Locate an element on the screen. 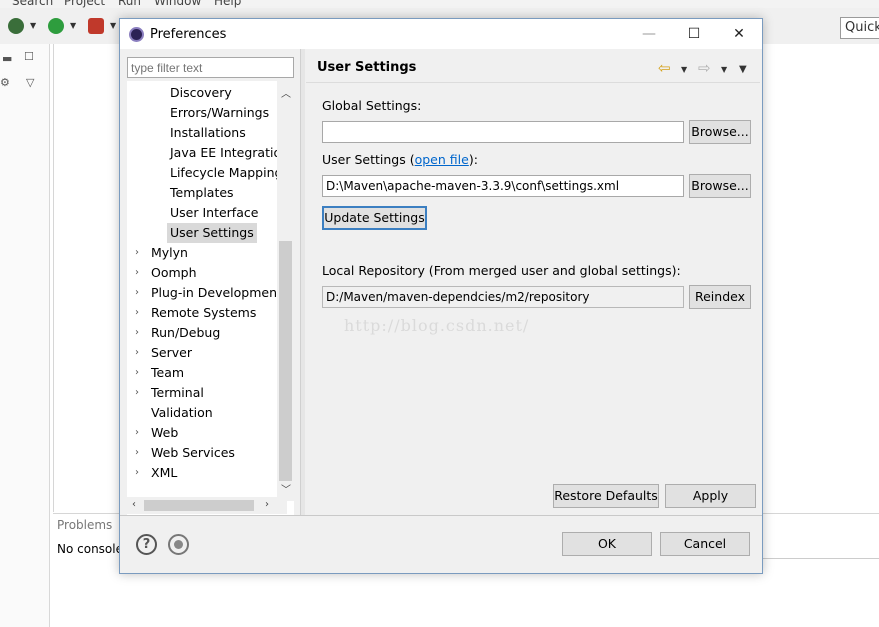  tree-item-web: Web is located at coordinates (164, 433).